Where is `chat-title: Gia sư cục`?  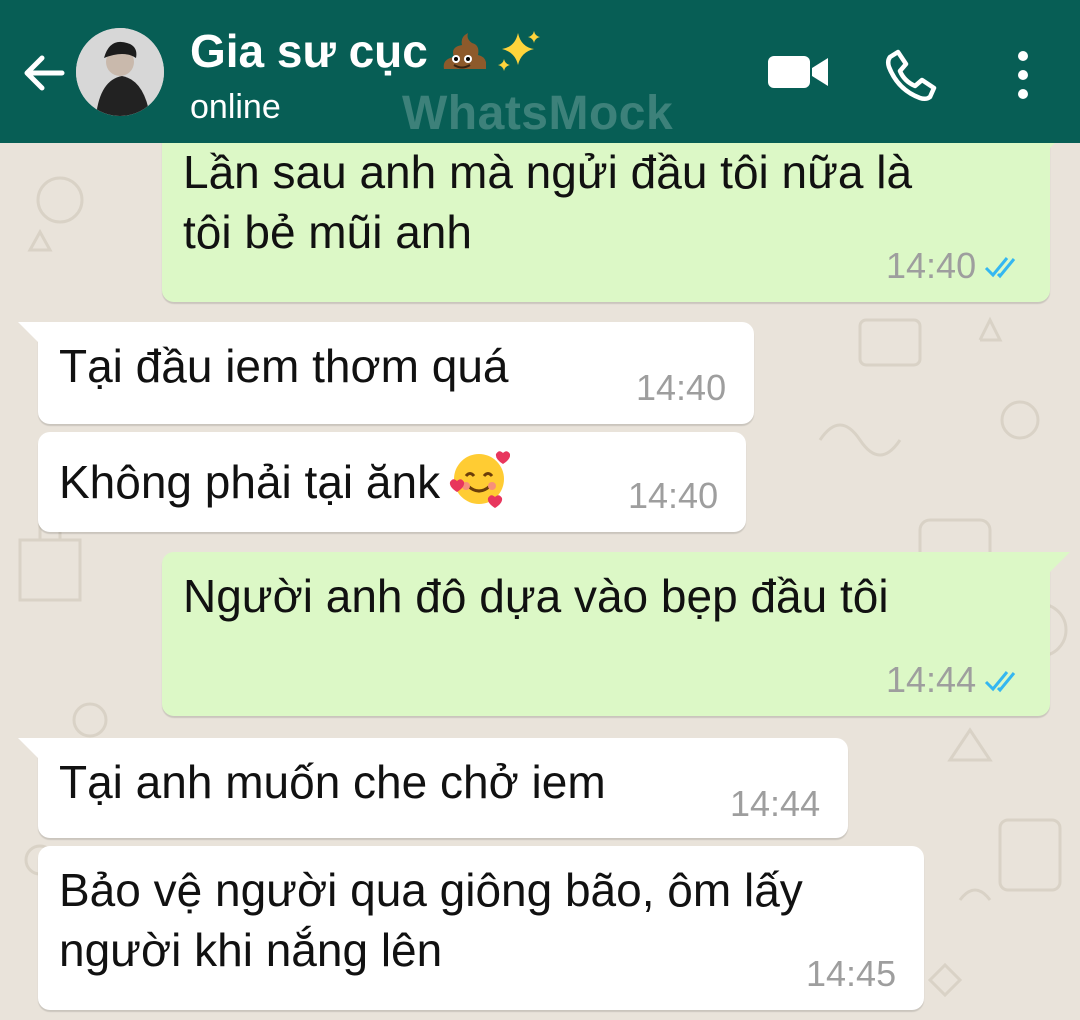 chat-title: Gia sư cục is located at coordinates (367, 51).